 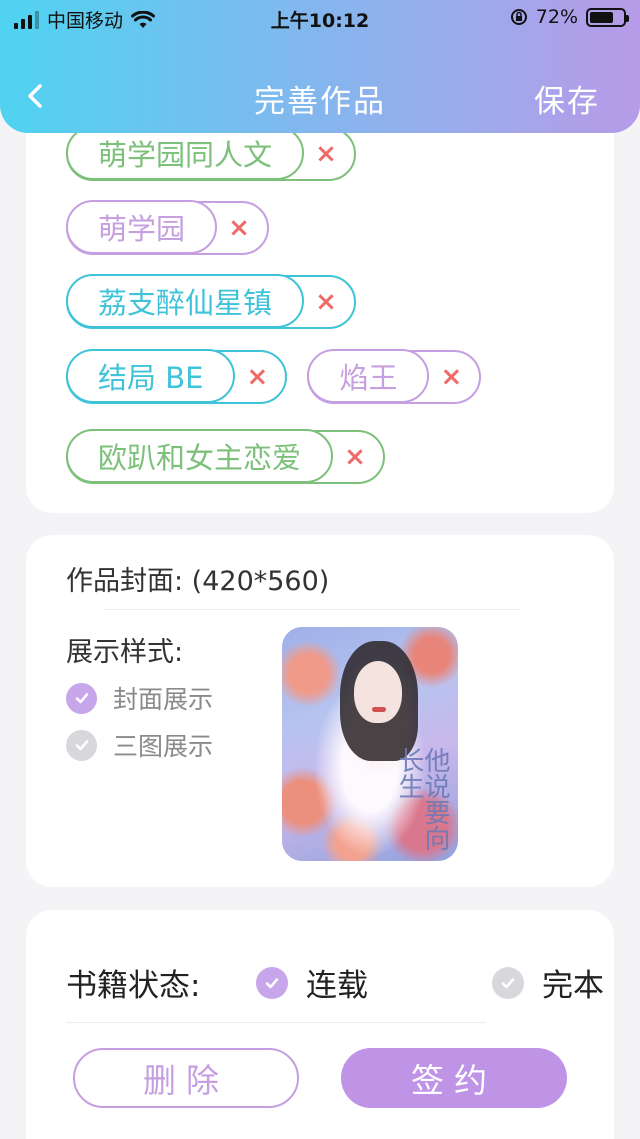 I want to click on tag-item: 荔支醉仙星镇 ×, so click(x=211, y=301).